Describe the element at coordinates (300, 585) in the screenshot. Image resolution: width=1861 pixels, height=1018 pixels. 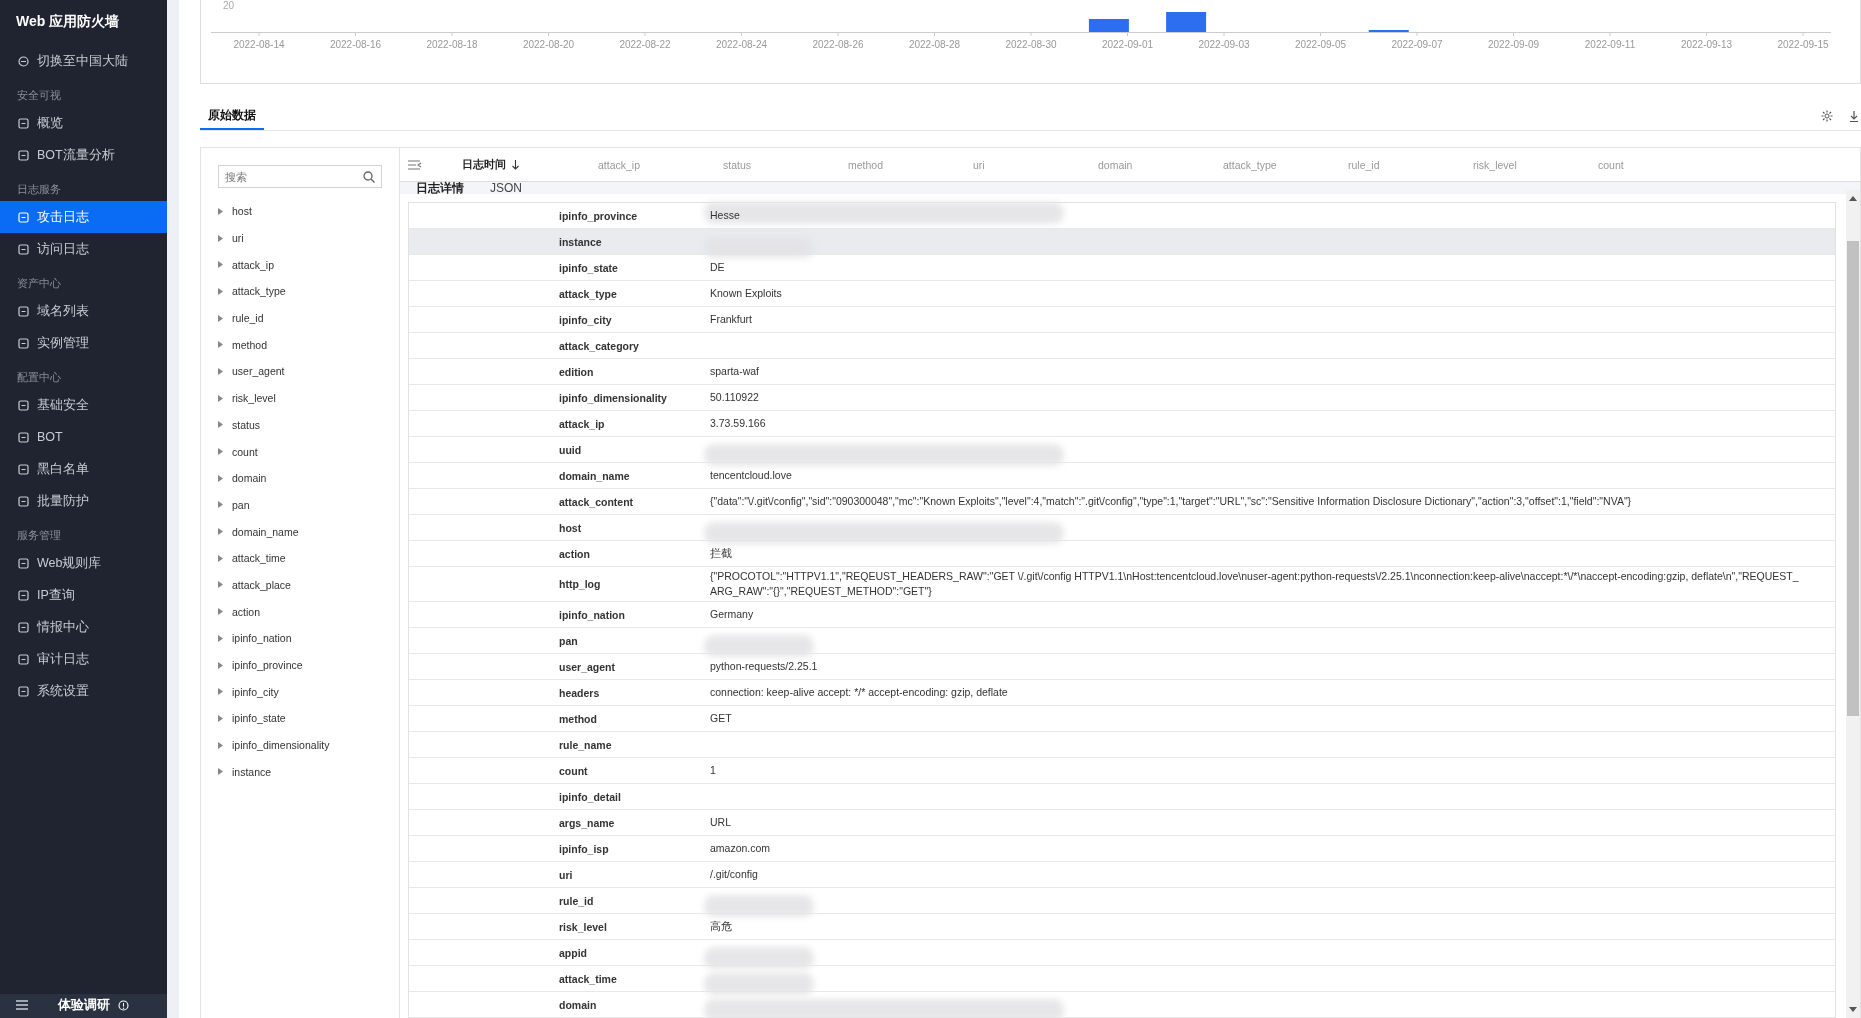
I see `field-list-item: attack_place` at that location.